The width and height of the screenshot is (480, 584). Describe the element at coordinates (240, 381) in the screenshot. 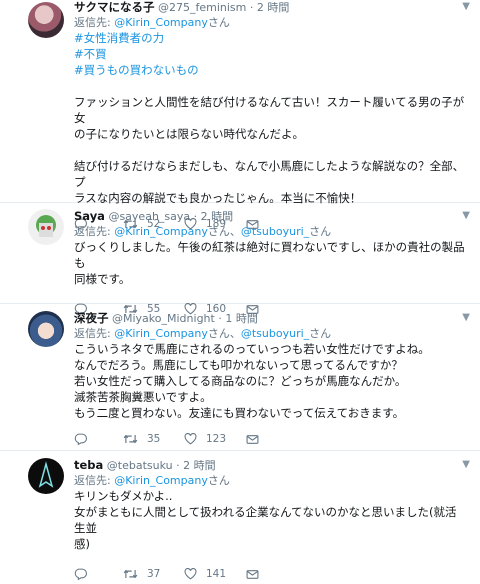

I see `text-line: 若い女性だって購入してる商品なのに？どっちが馬鹿なんだか。` at that location.